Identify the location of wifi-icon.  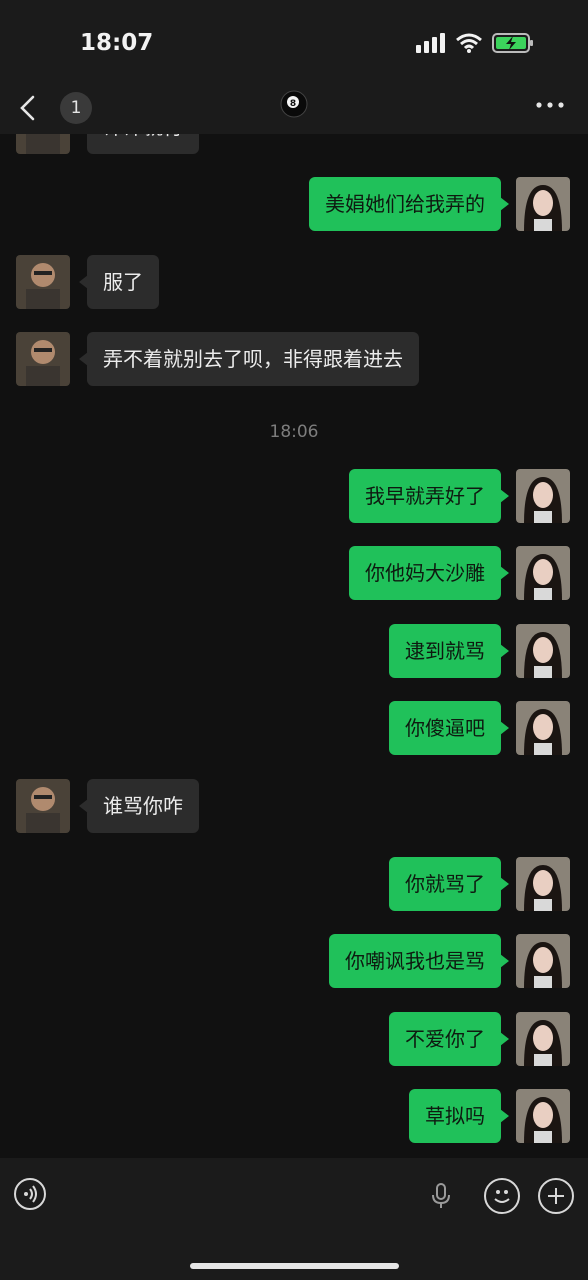
(469, 43).